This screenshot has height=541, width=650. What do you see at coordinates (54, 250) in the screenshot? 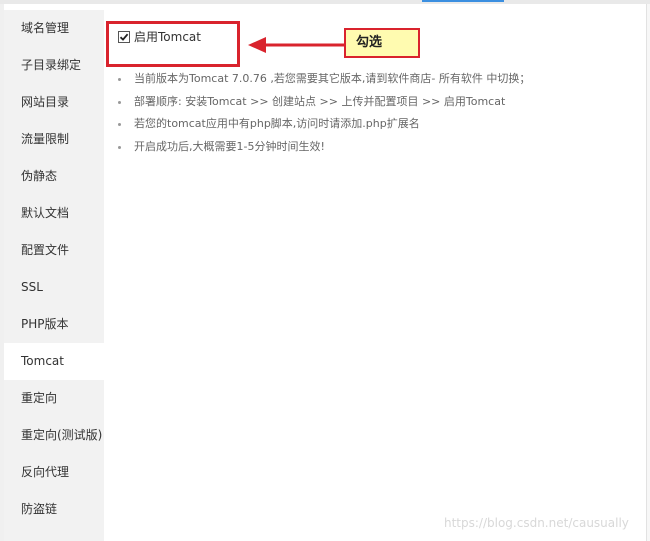
I see `sidebar-item-config-file: 配置文件` at bounding box center [54, 250].